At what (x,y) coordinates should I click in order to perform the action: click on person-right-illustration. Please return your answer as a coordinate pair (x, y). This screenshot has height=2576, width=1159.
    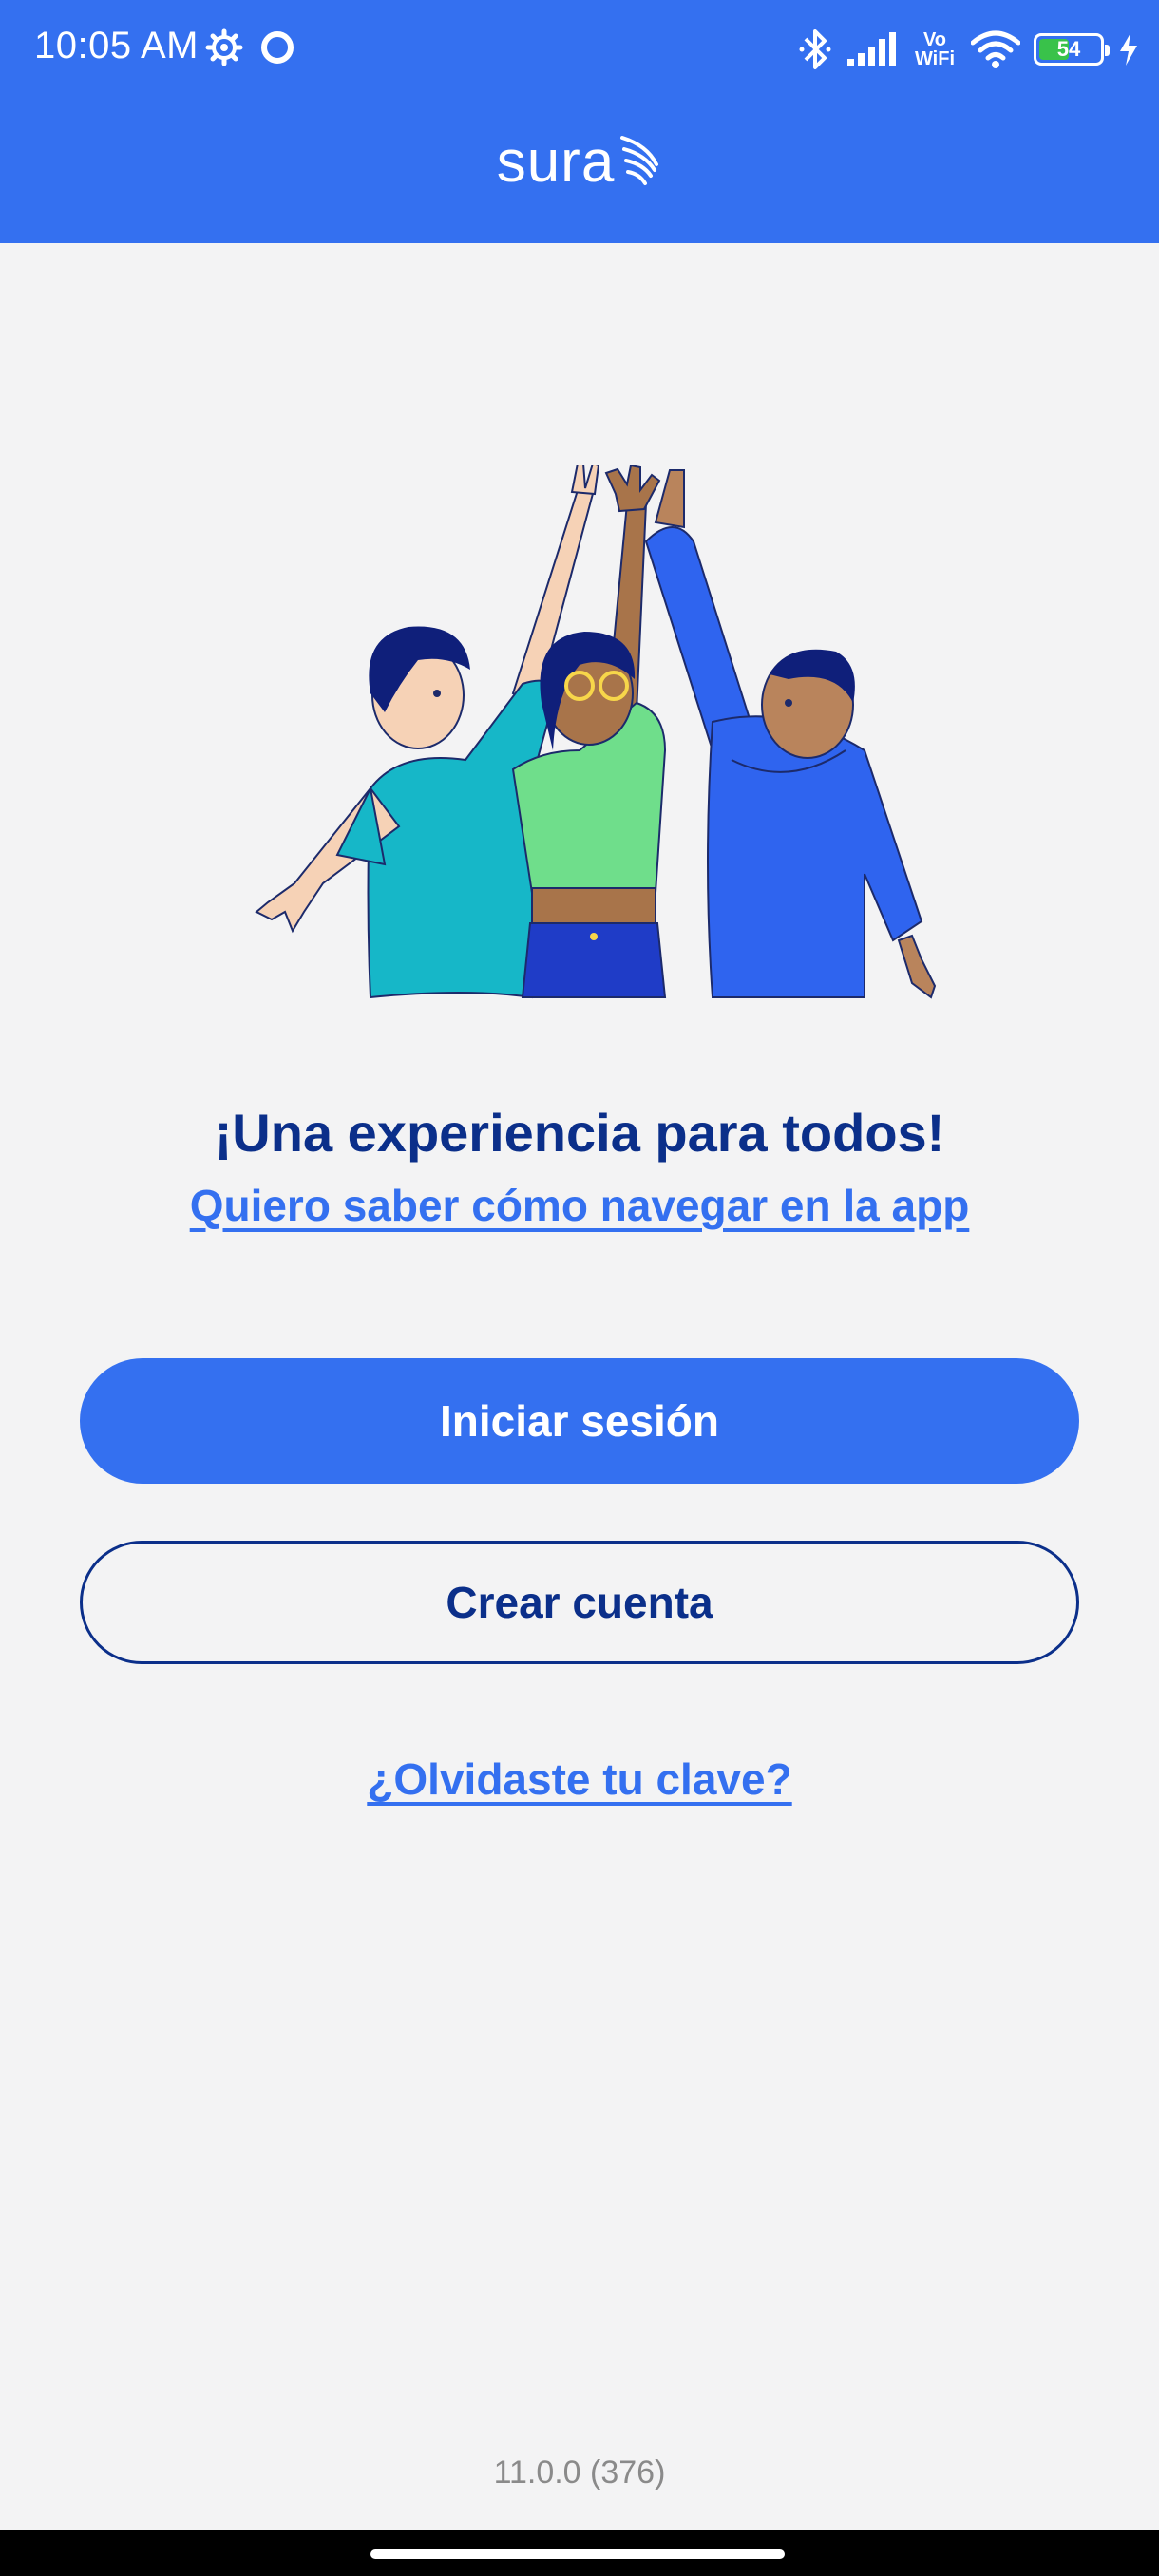
    Looking at the image, I should click on (790, 734).